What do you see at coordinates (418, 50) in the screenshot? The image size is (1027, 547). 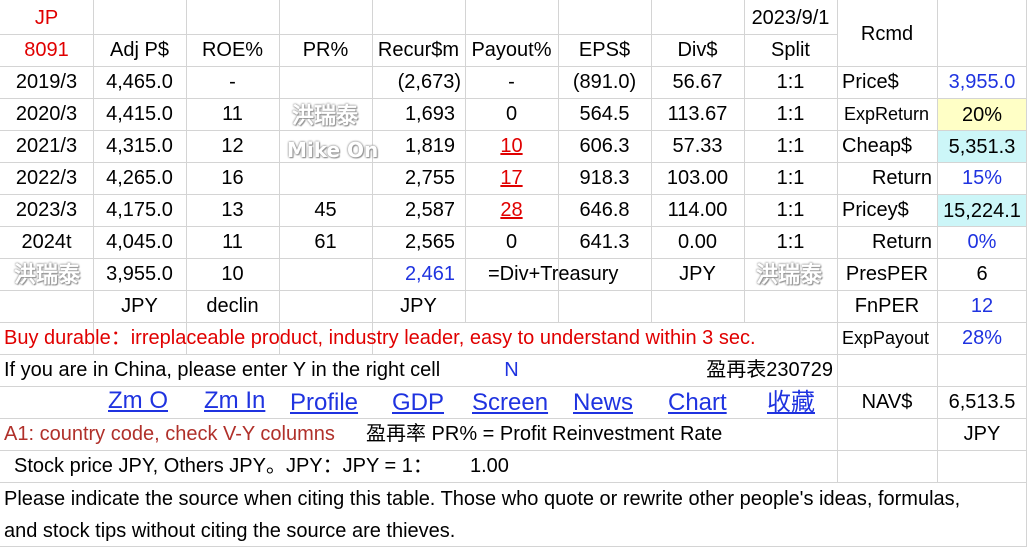 I see `col-header-recur: Recur$m` at bounding box center [418, 50].